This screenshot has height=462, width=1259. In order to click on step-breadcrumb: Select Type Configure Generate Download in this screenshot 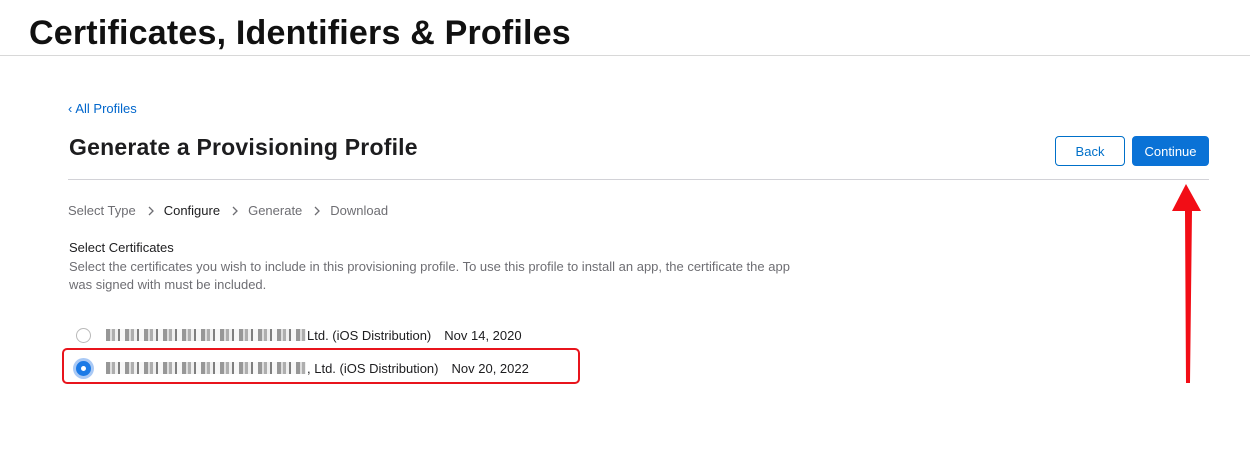, I will do `click(228, 210)`.